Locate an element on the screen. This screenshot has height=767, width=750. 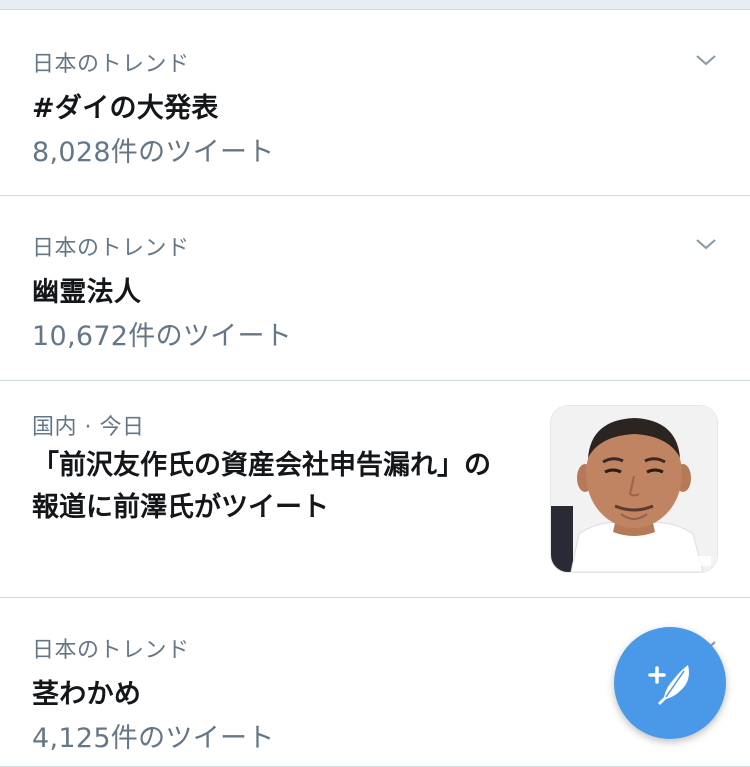
trend-title: #ダイの大発表 is located at coordinates (125, 108).